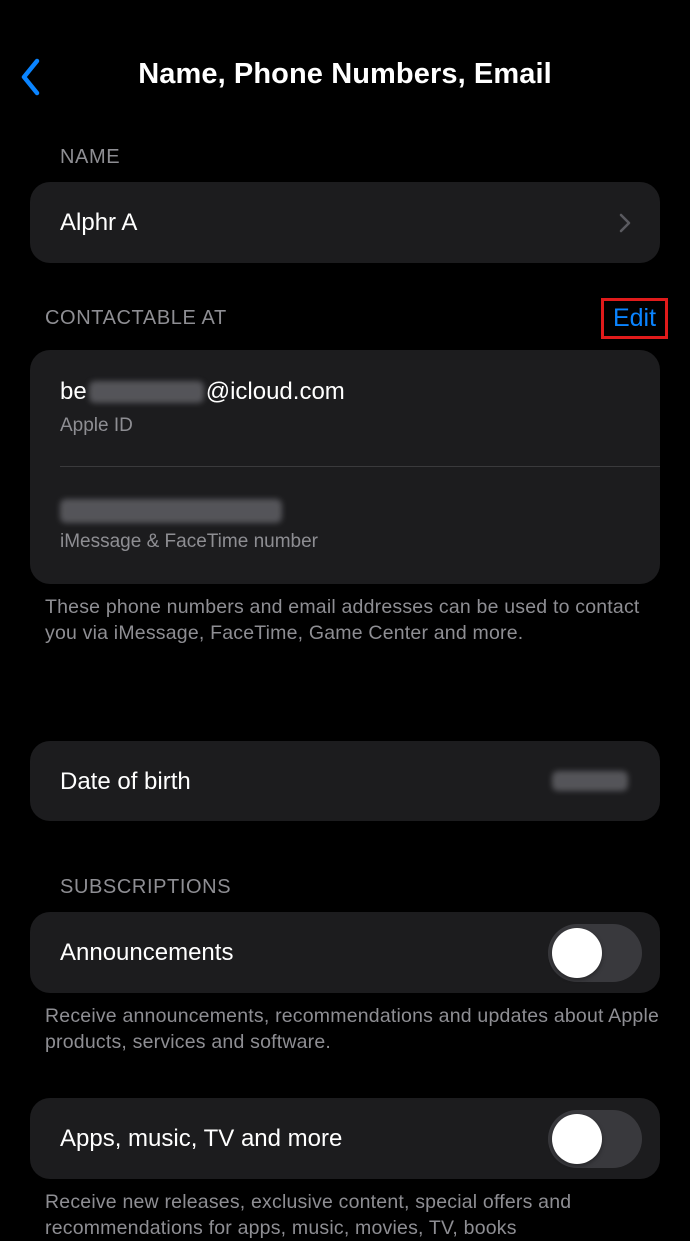 The width and height of the screenshot is (690, 1241). I want to click on date-of-birth-label: Date of birth, so click(125, 781).